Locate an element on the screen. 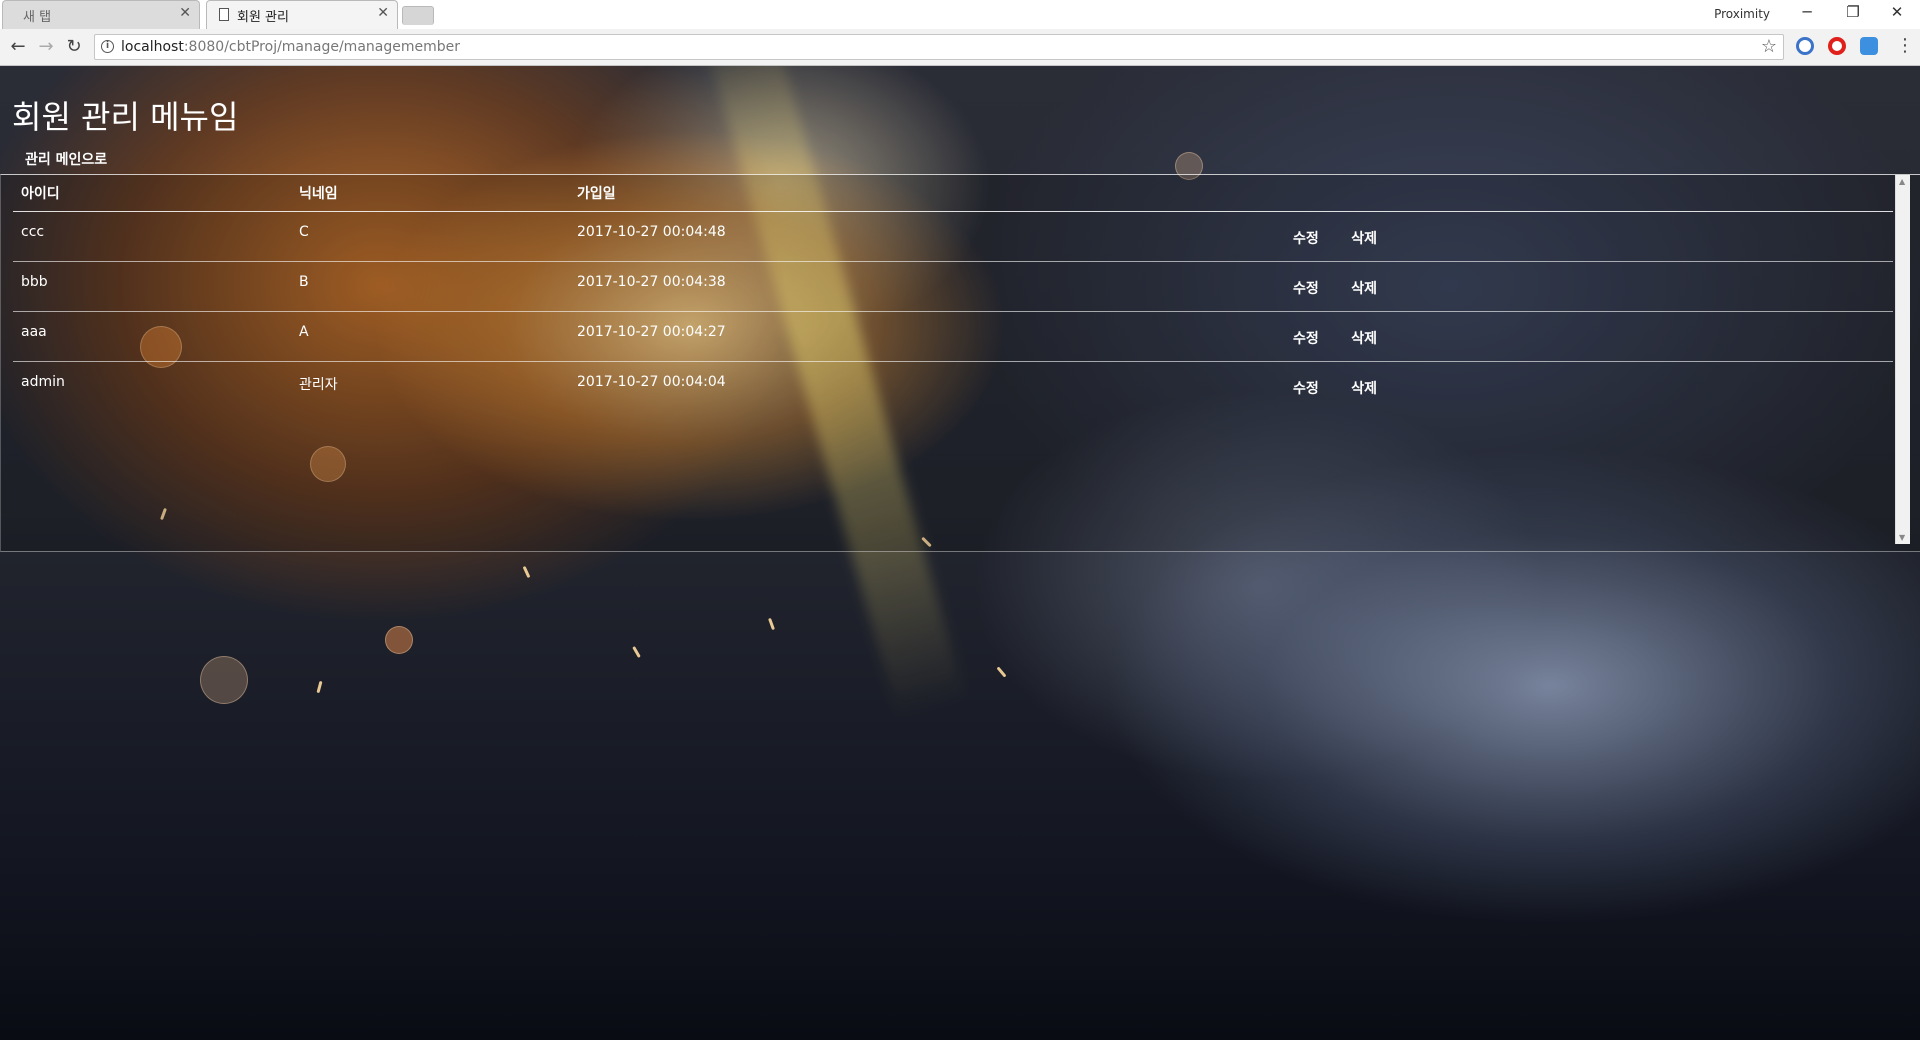 The image size is (1920, 1040). tab-title: 회원 관리 is located at coordinates (263, 17).